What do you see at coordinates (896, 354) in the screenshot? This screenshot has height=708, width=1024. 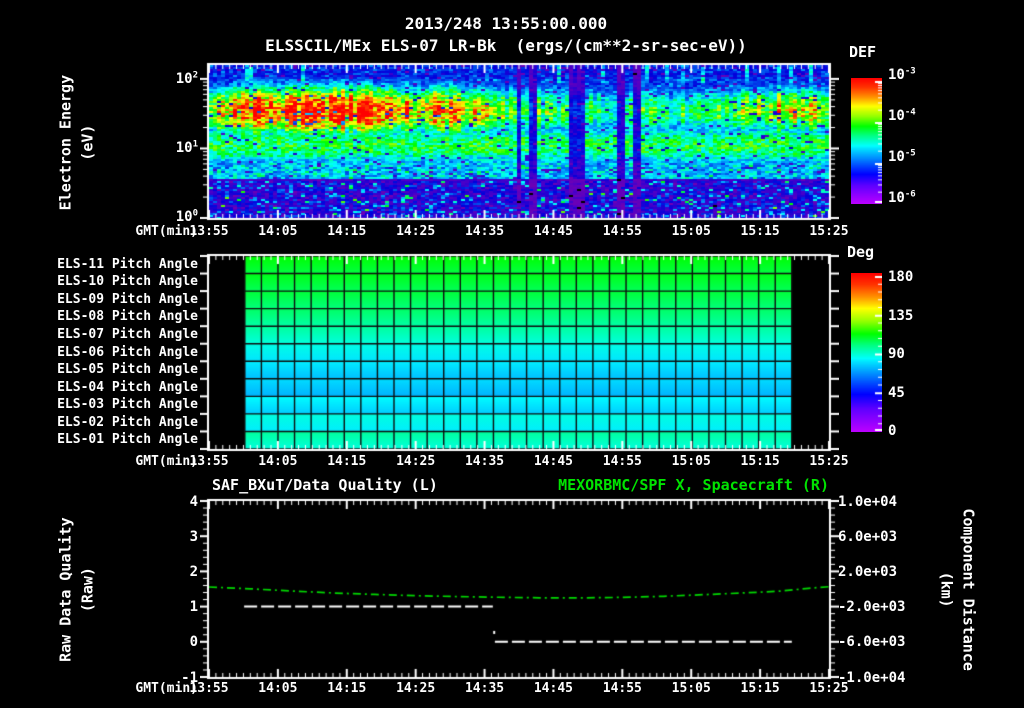 I see `deg-colorbar-tick-label: 90` at bounding box center [896, 354].